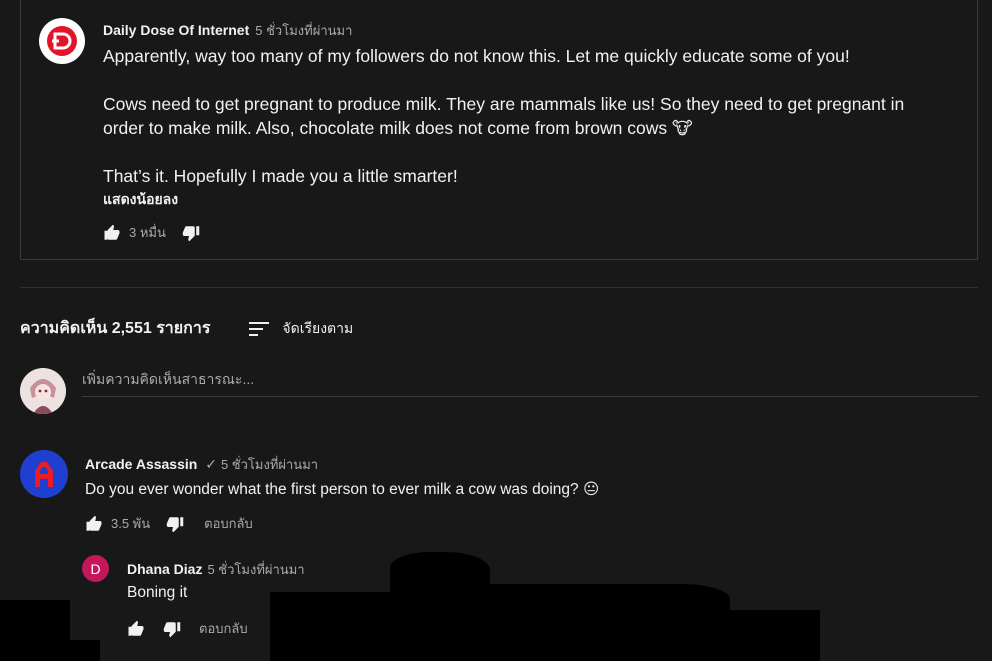 This screenshot has width=992, height=661. I want to click on like-count: 3.5 พัน, so click(131, 523).